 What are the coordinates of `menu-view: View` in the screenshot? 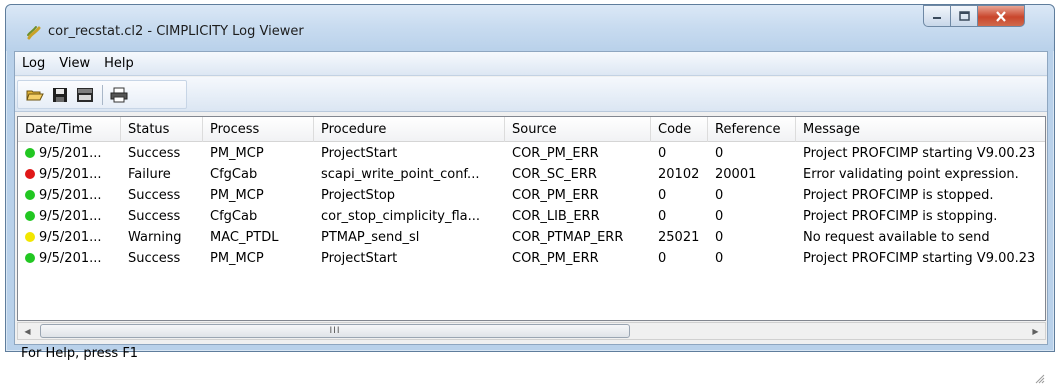 It's located at (74, 64).